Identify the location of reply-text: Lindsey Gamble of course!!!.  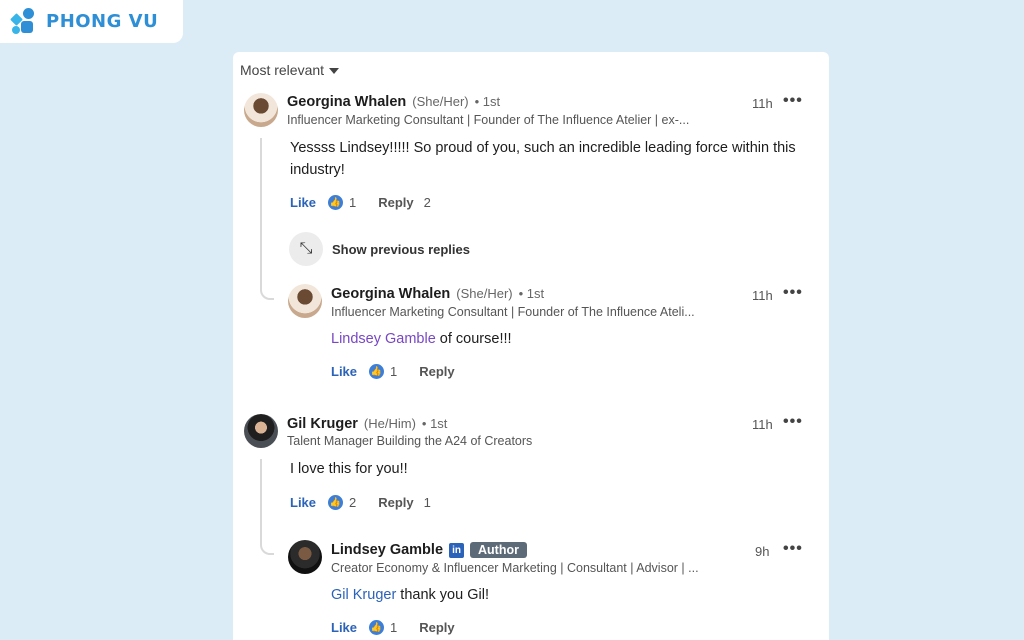
(421, 339).